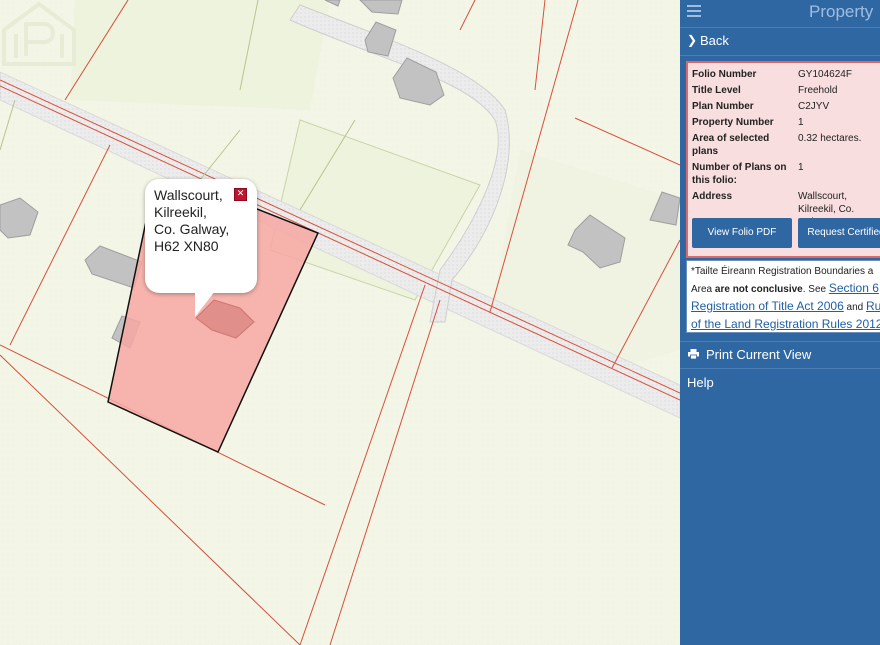 The height and width of the screenshot is (645, 880). What do you see at coordinates (814, 106) in the screenshot?
I see `field-value: C2JYV` at bounding box center [814, 106].